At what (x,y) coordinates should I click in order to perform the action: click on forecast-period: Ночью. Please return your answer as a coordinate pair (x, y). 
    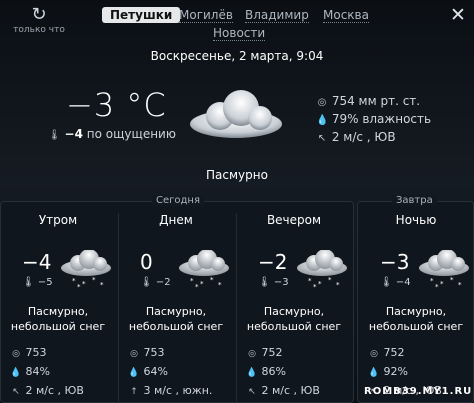
    Looking at the image, I should click on (416, 220).